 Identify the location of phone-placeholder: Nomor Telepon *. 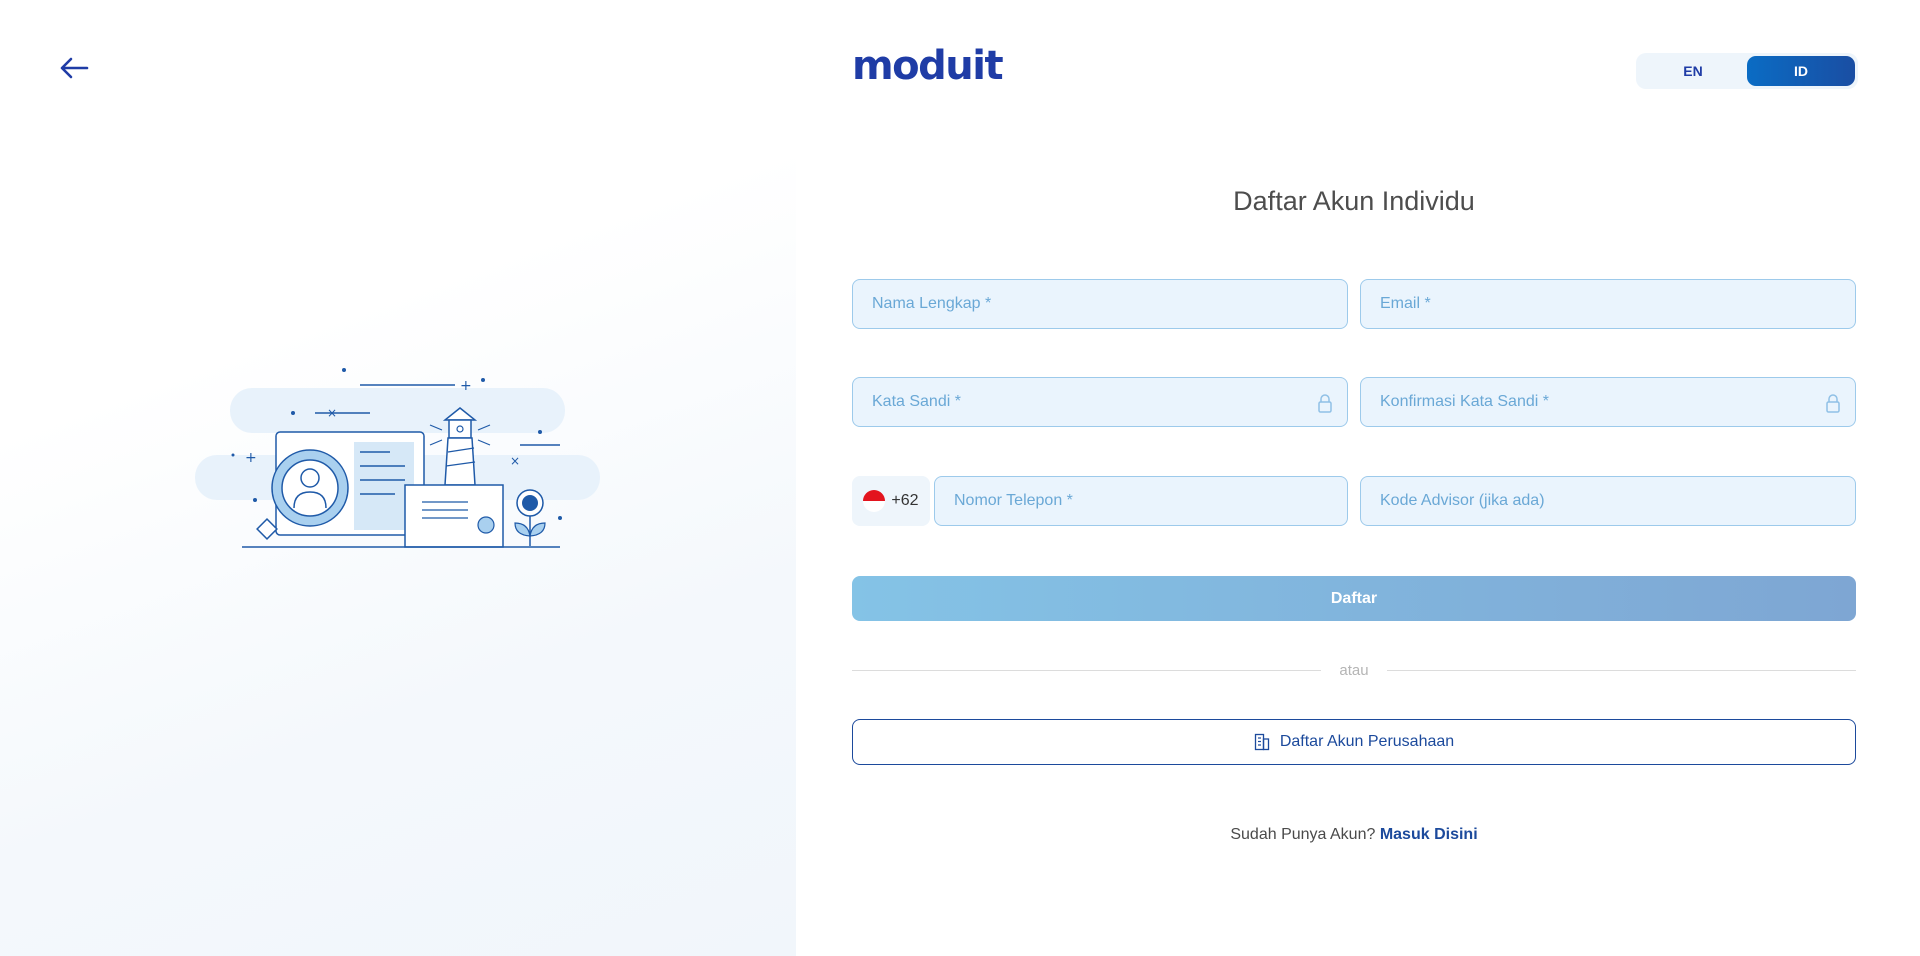
(1013, 500).